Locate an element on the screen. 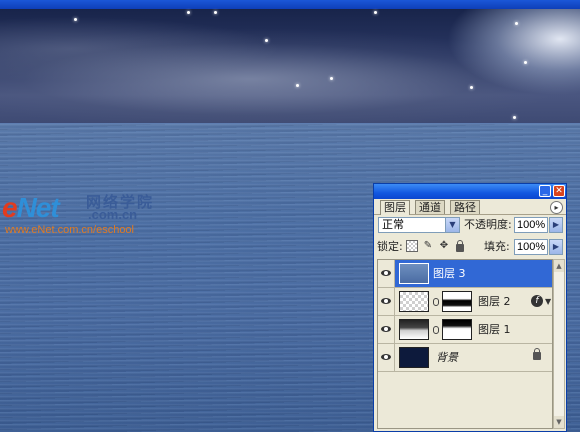 The width and height of the screenshot is (580, 432). close-icon: ✕ is located at coordinates (559, 191).